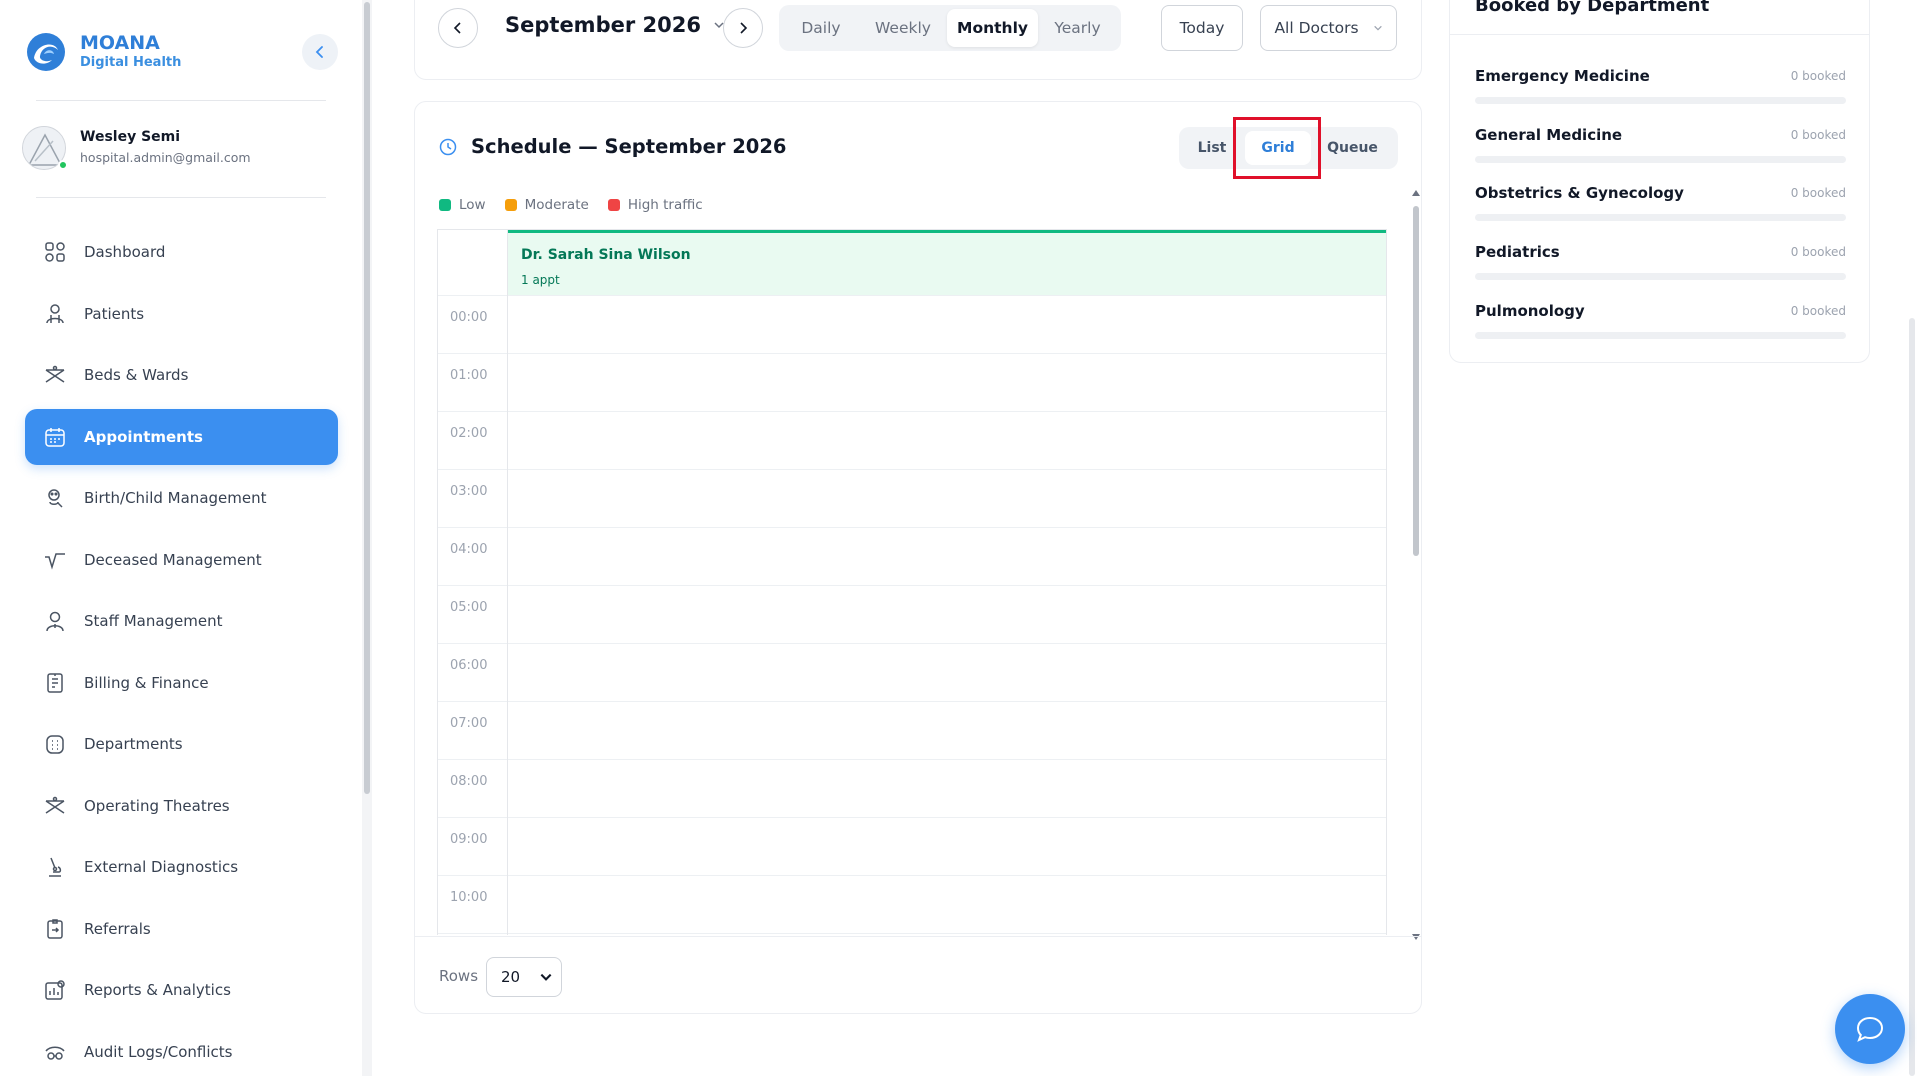 This screenshot has height=1076, width=1917. I want to click on department-item: Obstetrics & Gynecology 0 booked, so click(1660, 202).